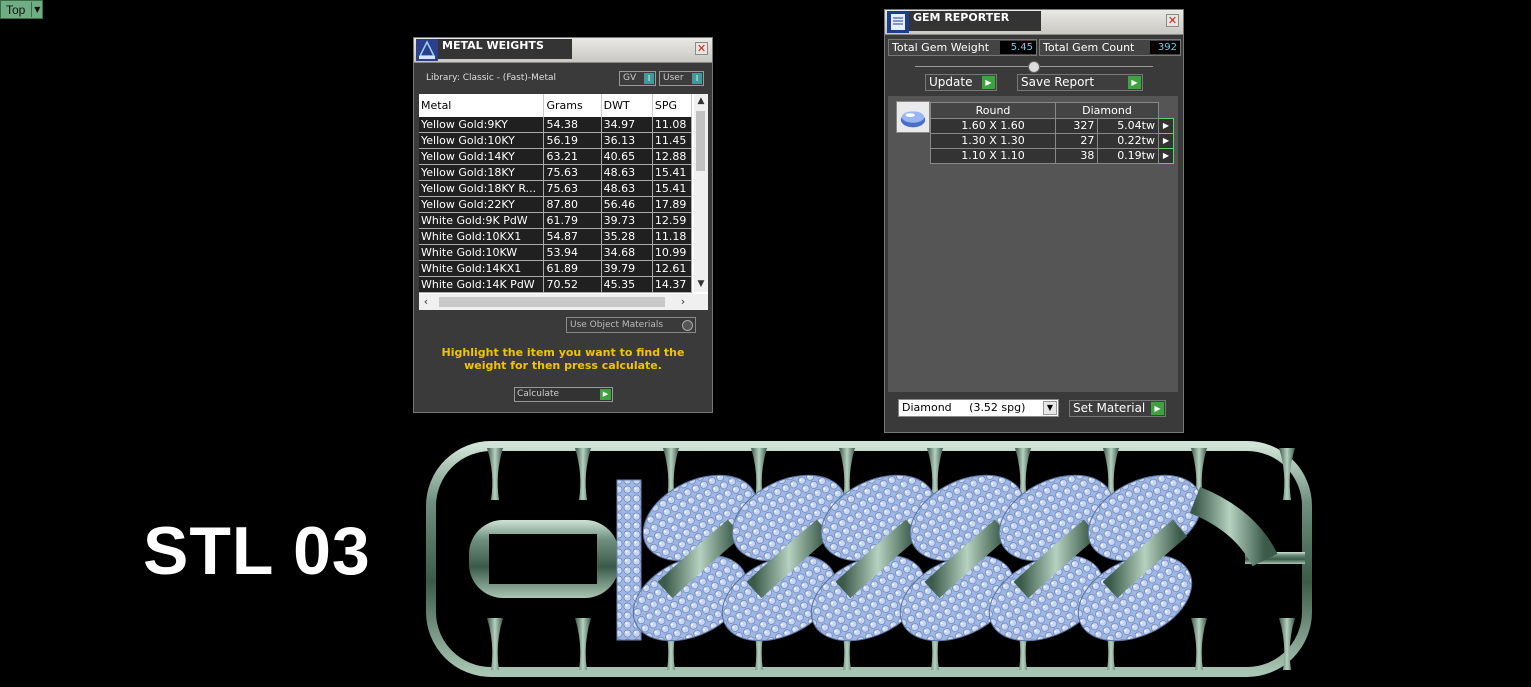 Image resolution: width=1531 pixels, height=687 pixels. Describe the element at coordinates (556, 284) in the screenshot. I see `table-row: White Gold:14K PdW 70.52 45.35 14.37` at that location.